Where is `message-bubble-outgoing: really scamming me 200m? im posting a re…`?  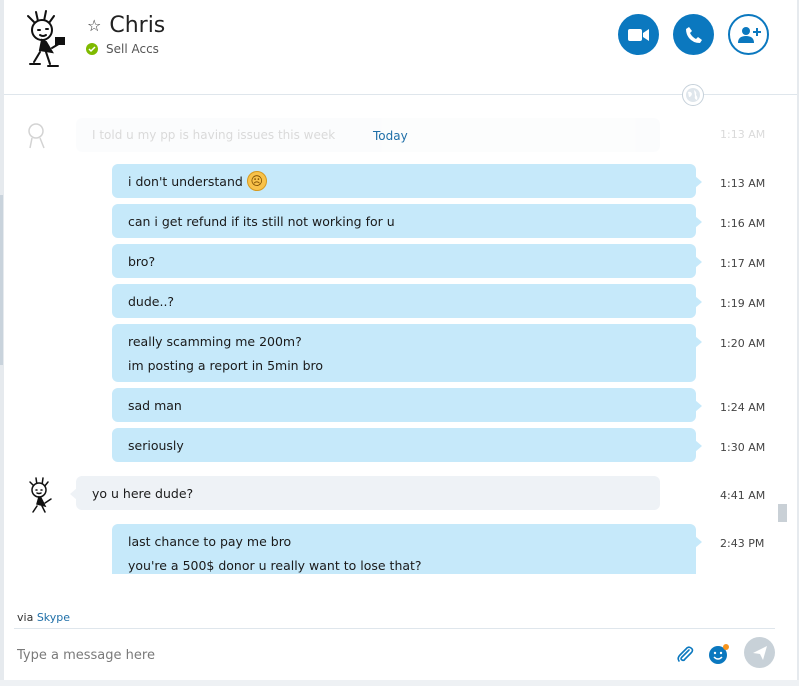 message-bubble-outgoing: really scamming me 200m? im posting a re… is located at coordinates (407, 353).